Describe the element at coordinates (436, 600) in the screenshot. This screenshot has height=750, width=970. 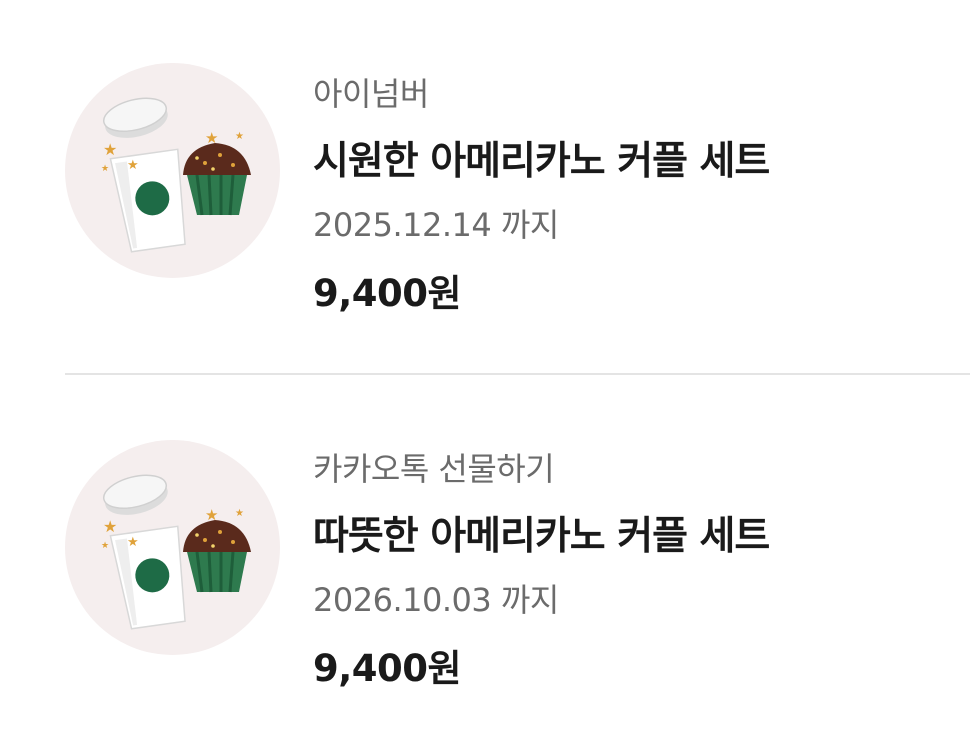
I see `expiry-date: 2026.10.03 까지` at that location.